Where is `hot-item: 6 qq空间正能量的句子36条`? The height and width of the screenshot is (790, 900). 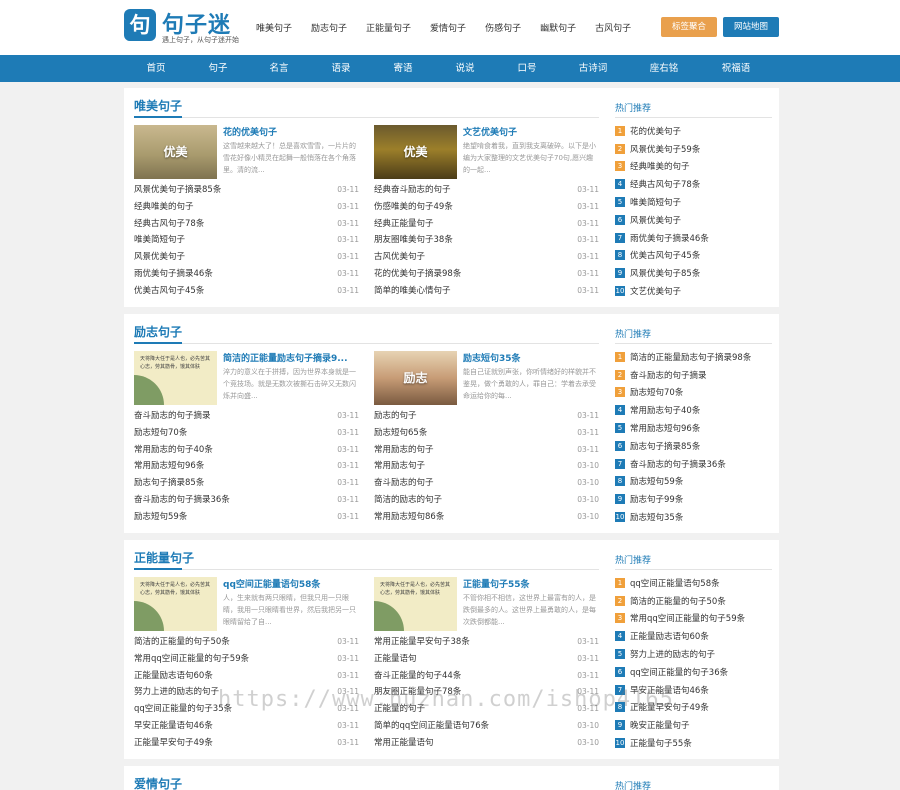 hot-item: 6 qq空间正能量的句子36条 is located at coordinates (693, 672).